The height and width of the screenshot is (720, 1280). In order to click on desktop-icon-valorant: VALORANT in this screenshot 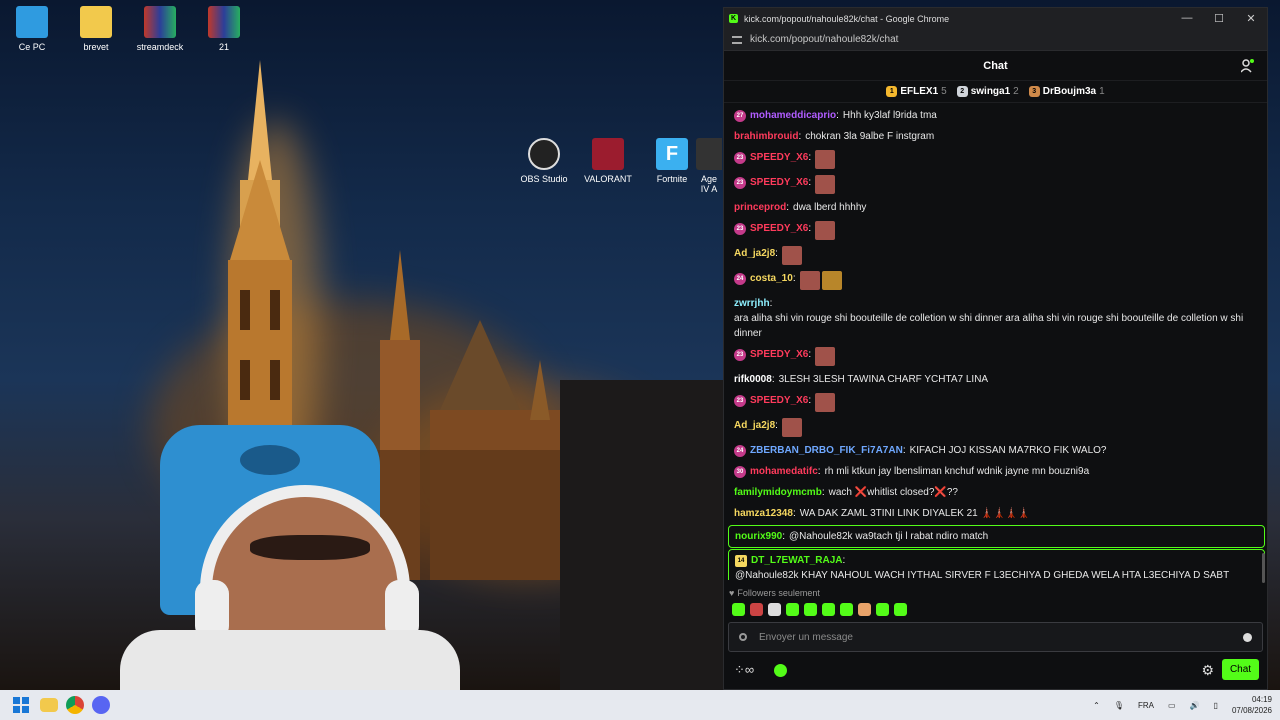, I will do `click(608, 161)`.